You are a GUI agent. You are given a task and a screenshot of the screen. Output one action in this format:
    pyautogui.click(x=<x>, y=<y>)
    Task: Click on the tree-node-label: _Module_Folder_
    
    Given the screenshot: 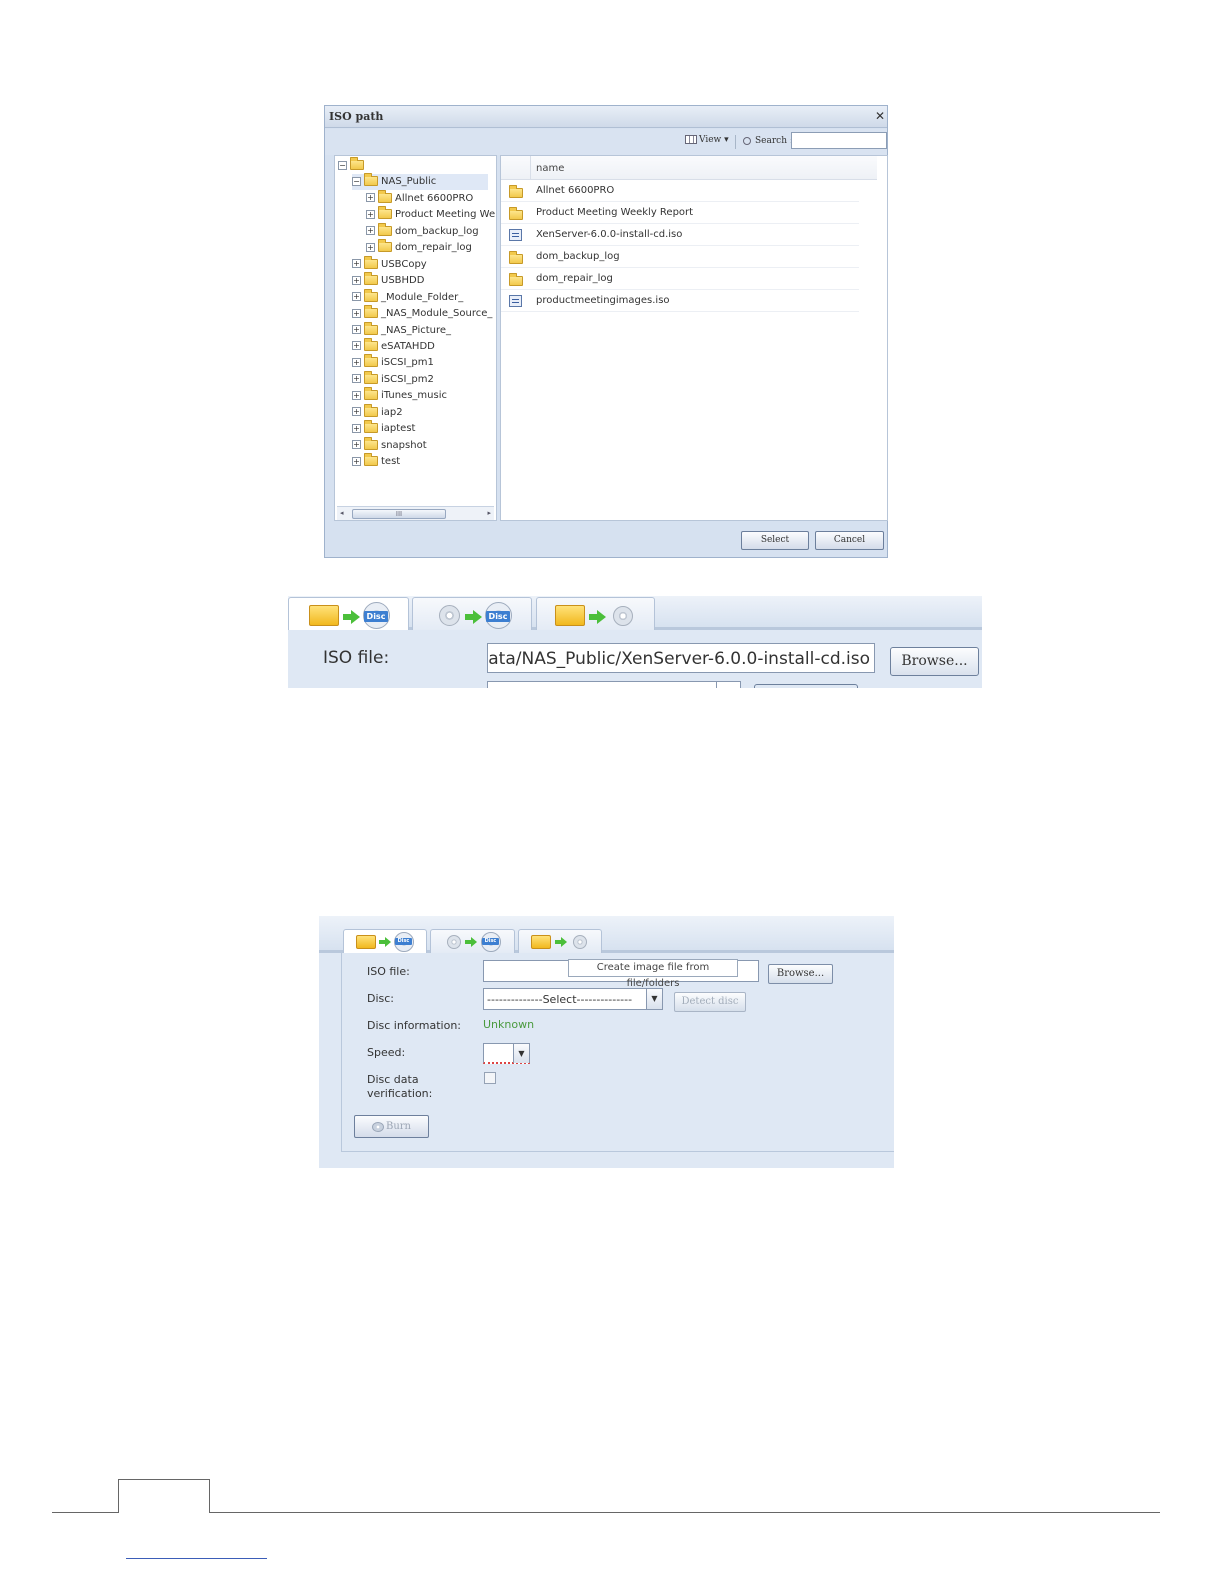 What is the action you would take?
    pyautogui.click(x=422, y=297)
    